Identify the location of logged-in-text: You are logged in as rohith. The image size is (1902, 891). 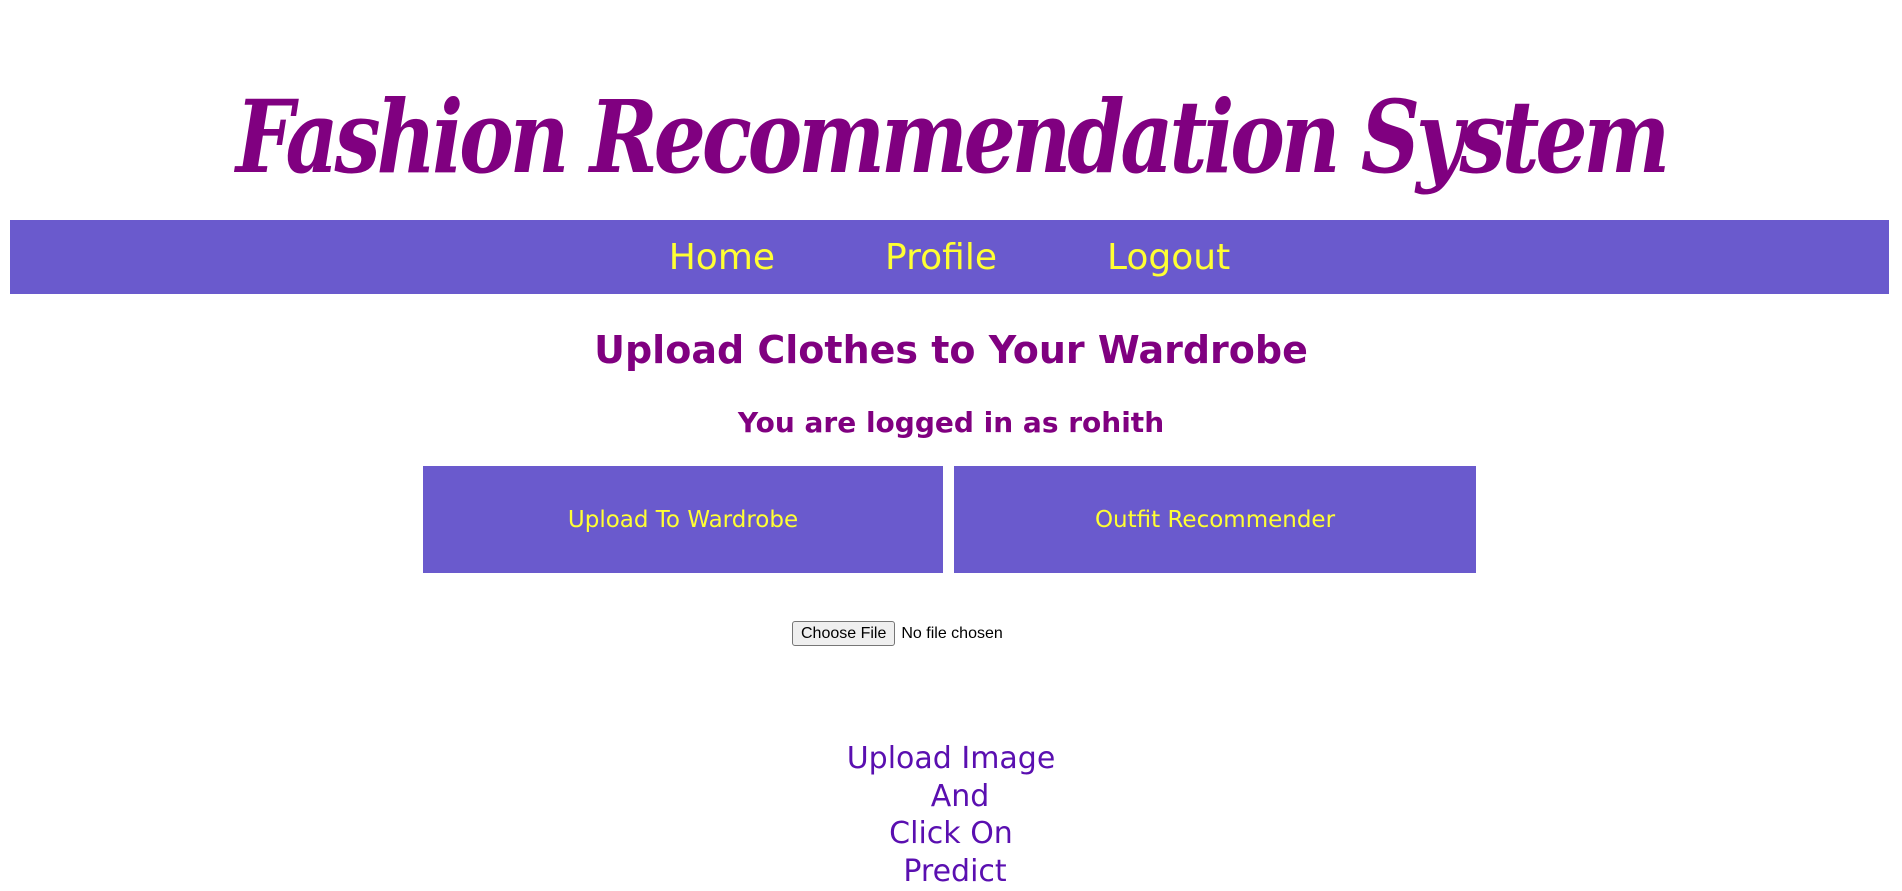
(951, 422).